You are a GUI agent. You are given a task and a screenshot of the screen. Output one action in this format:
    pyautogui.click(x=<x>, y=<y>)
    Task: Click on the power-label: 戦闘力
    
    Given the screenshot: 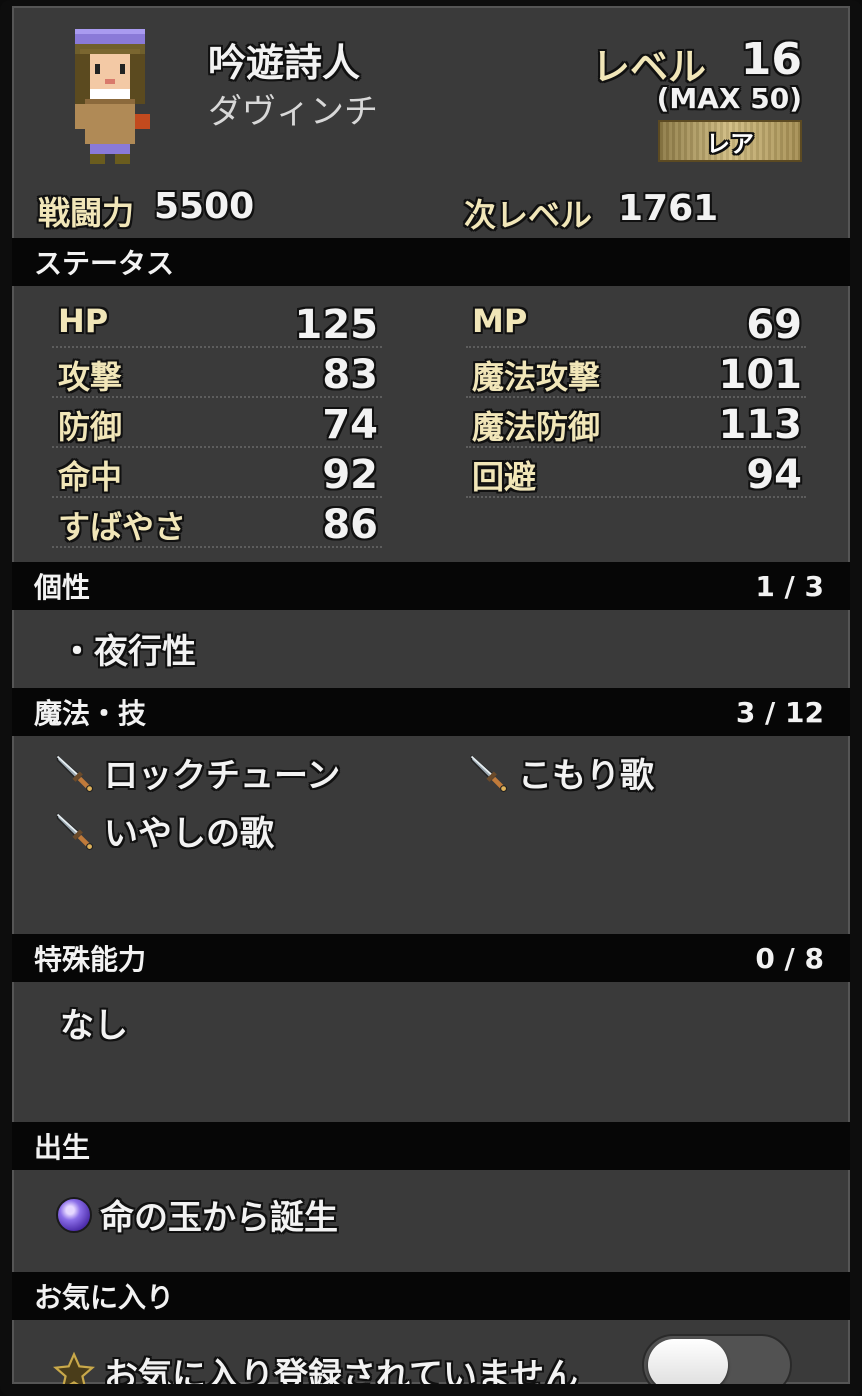 What is the action you would take?
    pyautogui.click(x=86, y=213)
    